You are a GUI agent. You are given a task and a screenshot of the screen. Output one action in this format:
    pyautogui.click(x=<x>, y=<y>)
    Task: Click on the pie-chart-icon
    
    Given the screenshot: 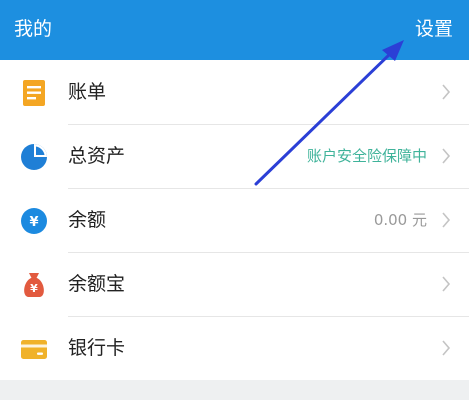 What is the action you would take?
    pyautogui.click(x=34, y=157)
    